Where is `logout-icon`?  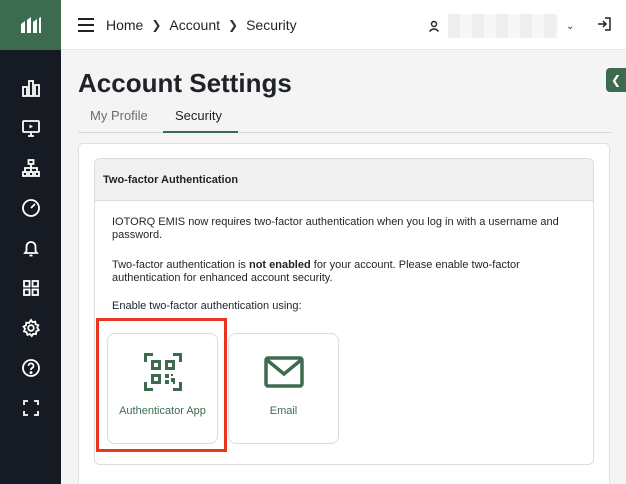 logout-icon is located at coordinates (604, 24).